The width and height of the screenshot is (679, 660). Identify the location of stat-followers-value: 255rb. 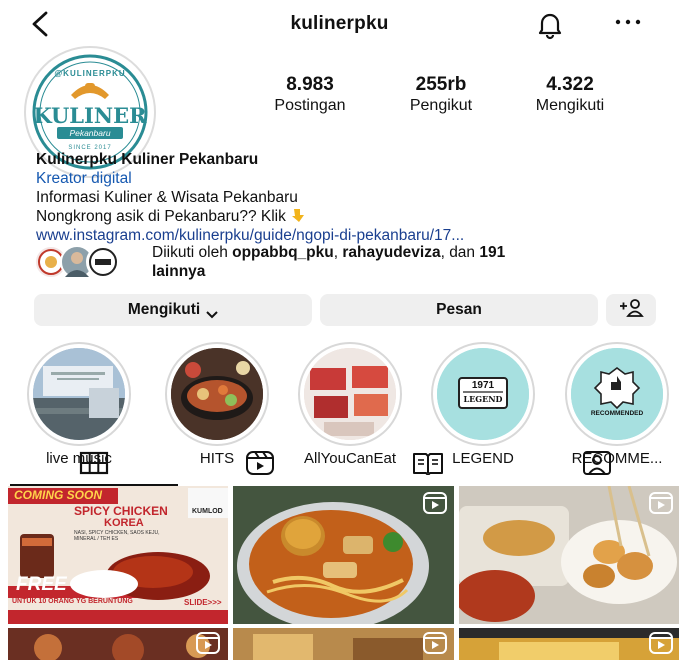
(441, 84).